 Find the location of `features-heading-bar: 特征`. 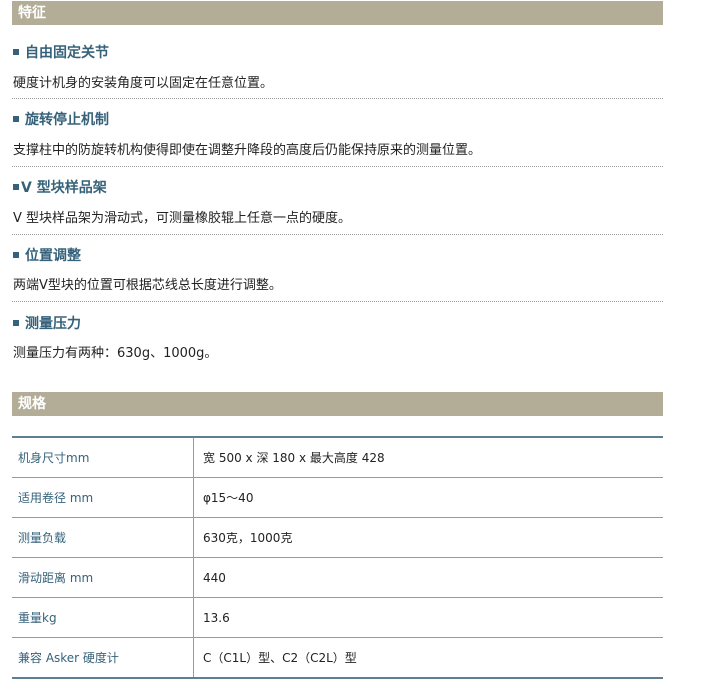

features-heading-bar: 特征 is located at coordinates (337, 13).